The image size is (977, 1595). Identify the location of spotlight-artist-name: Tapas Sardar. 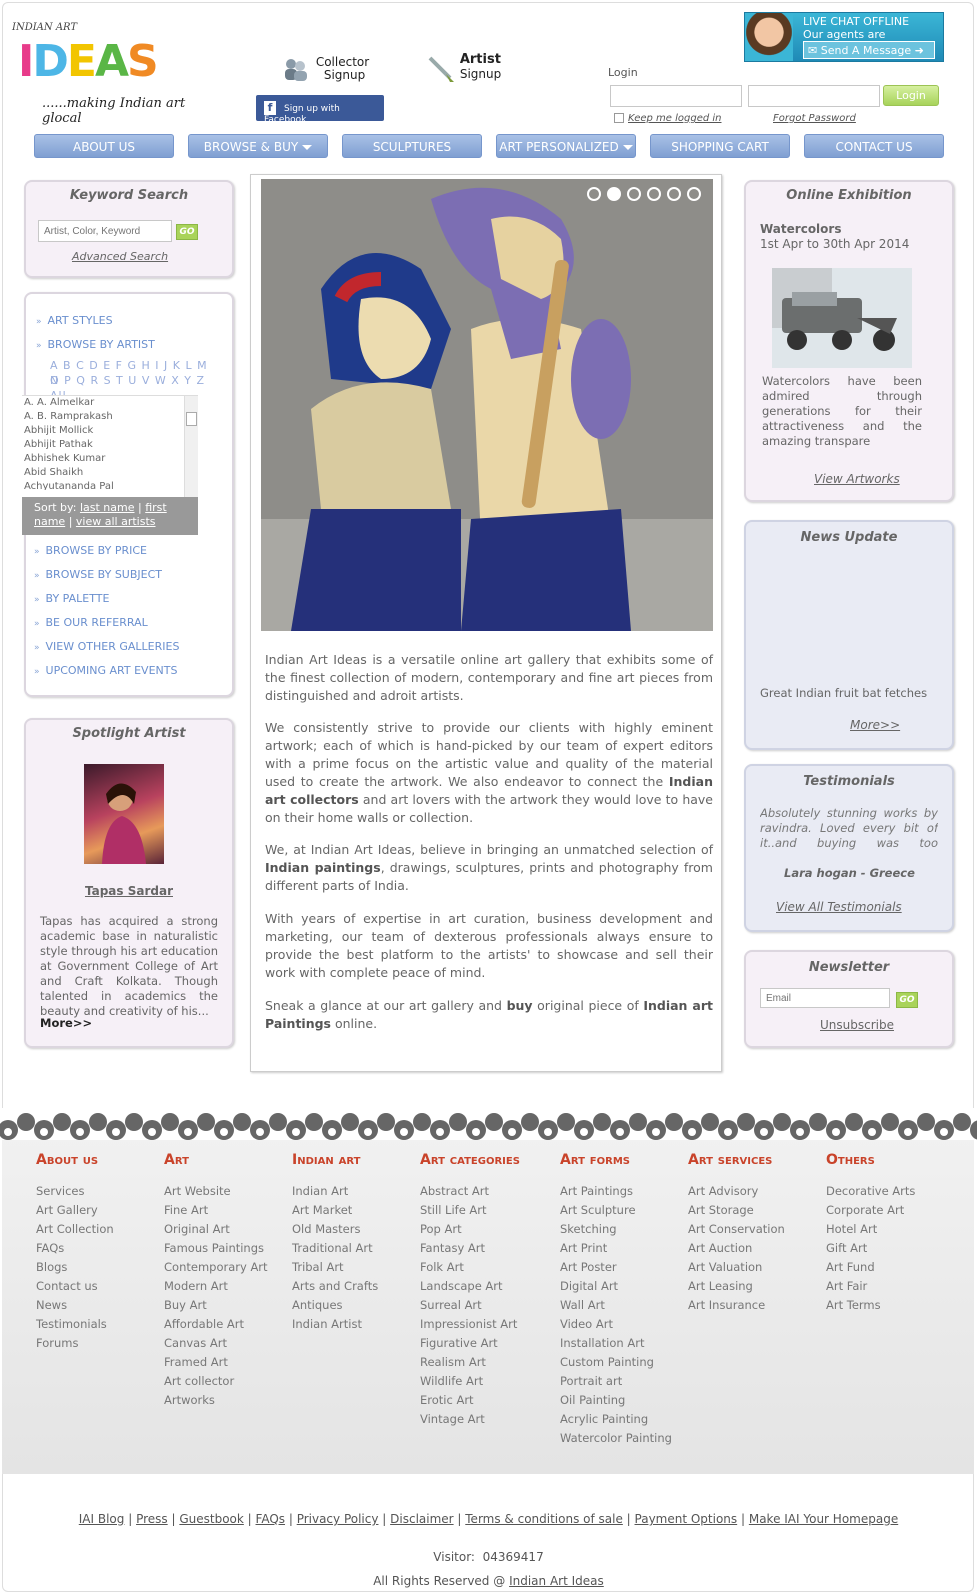
(129, 891).